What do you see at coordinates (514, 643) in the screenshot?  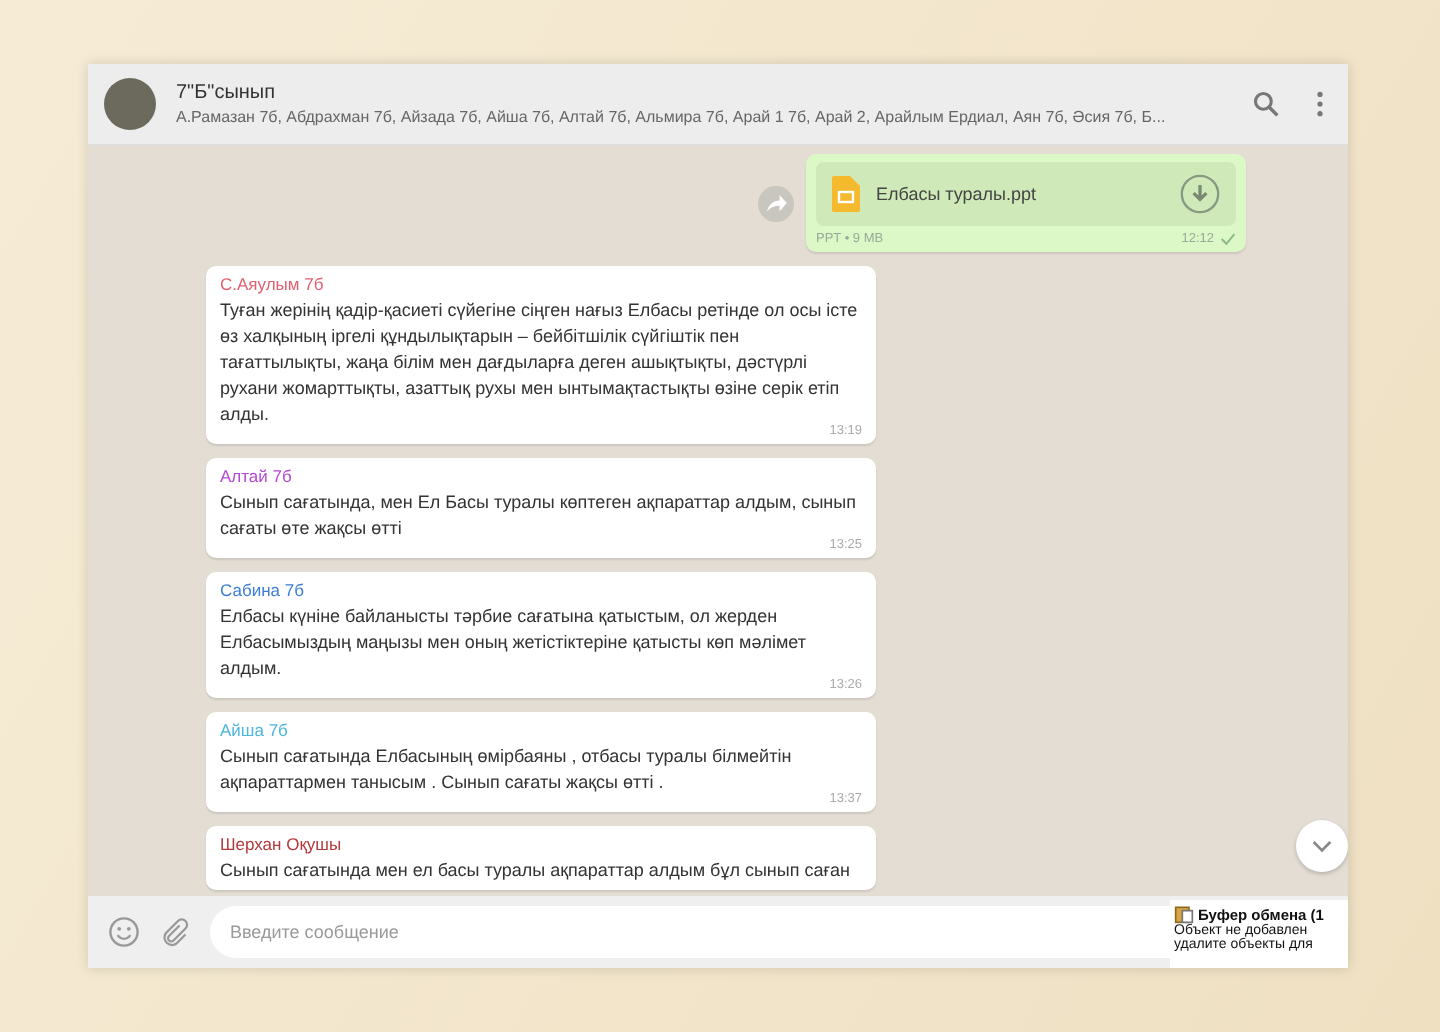 I see `message-text: Елбасы күніне байланысты тәрбие сағатына қатыстым, ол жерден Елбасымыздың маңызы мен оның жетістіктеріне қатысты көп мәлімет алдым.` at bounding box center [514, 643].